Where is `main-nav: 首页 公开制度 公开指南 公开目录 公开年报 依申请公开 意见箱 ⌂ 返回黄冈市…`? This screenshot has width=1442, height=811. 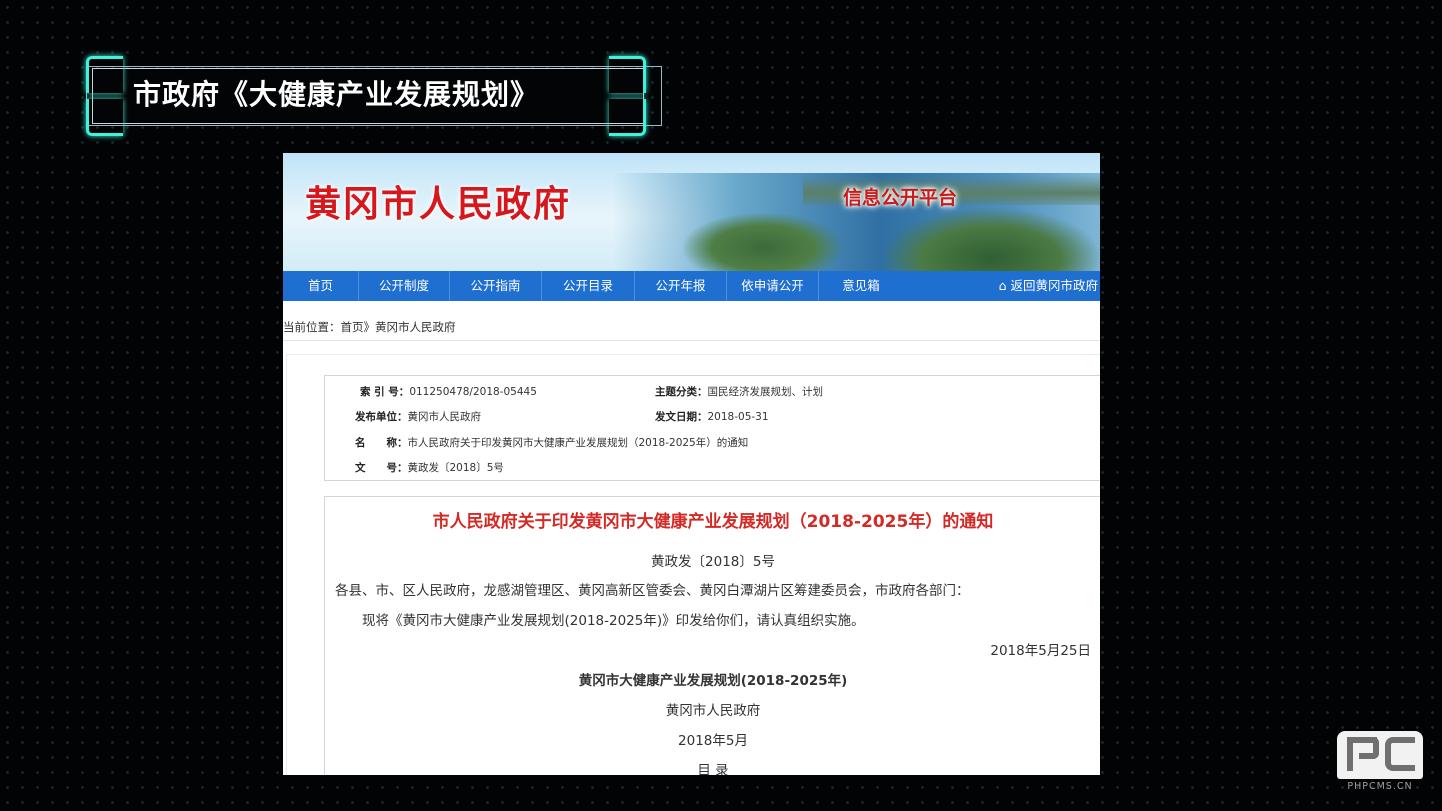
main-nav: 首页 公开制度 公开指南 公开目录 公开年报 依申请公开 意见箱 ⌂ 返回黄冈市… is located at coordinates (691, 286).